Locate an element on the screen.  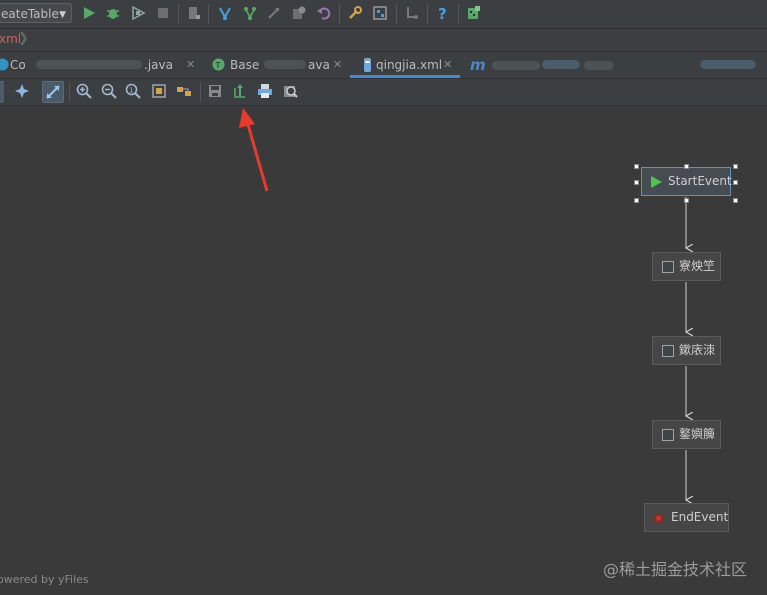
main-toolbar: eateTable ▼ ? is located at coordinates (383, 14).